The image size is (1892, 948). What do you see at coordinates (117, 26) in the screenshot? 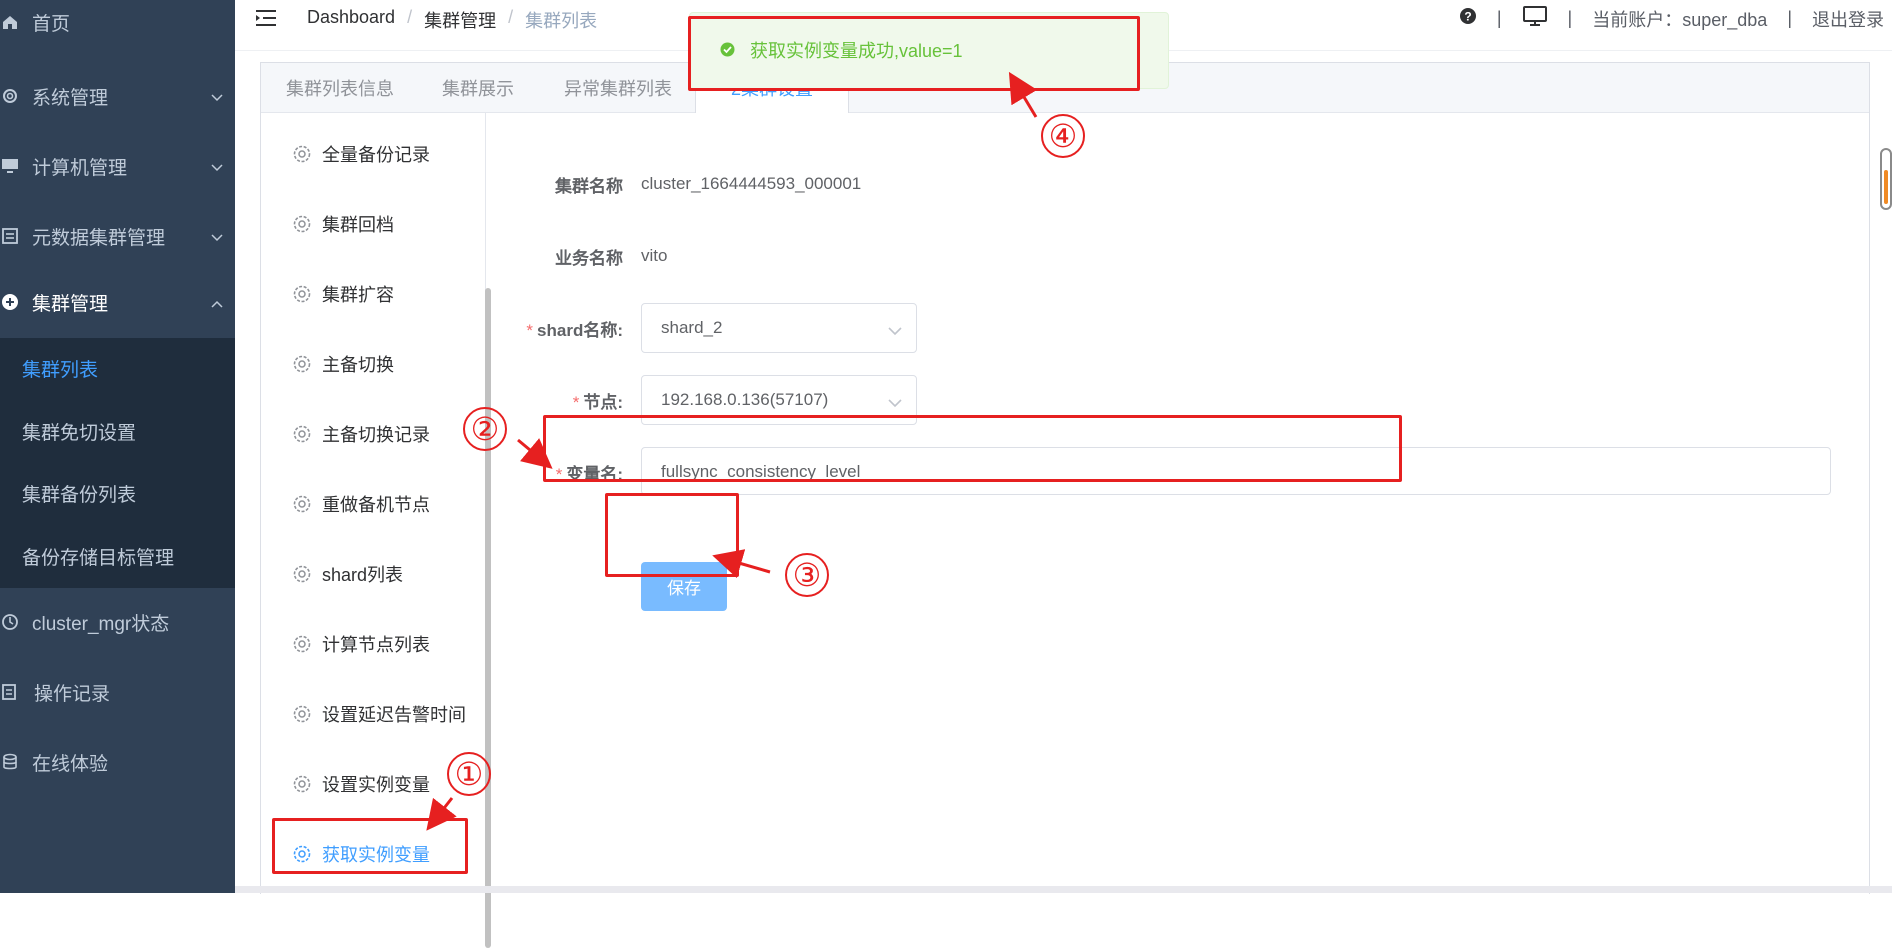
I see `sidebar-item-home: 首页` at bounding box center [117, 26].